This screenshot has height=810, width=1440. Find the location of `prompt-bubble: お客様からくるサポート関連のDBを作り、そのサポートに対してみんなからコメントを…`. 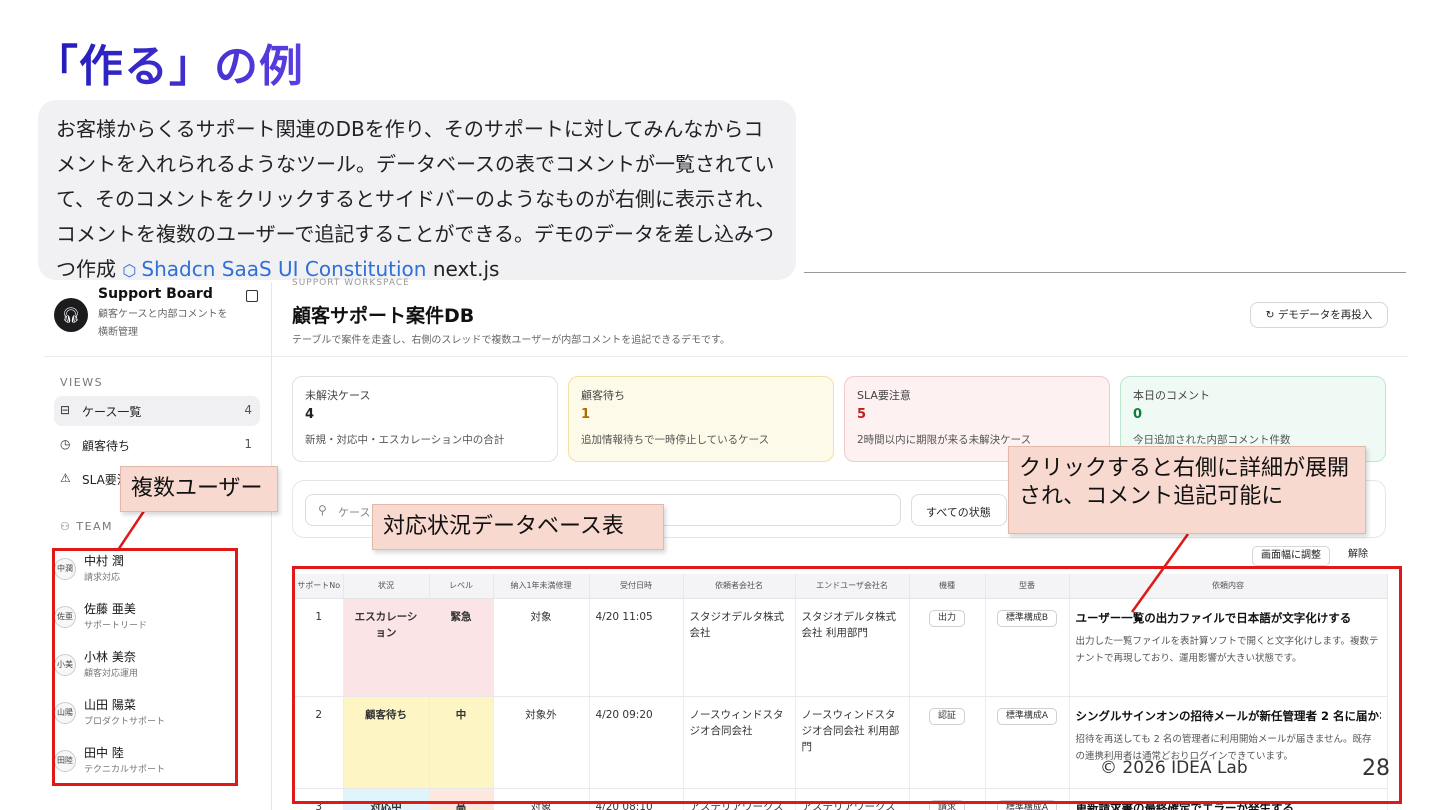

prompt-bubble: お客様からくるサポート関連のDBを作り、そのサポートに対してみんなからコメントを… is located at coordinates (417, 190).